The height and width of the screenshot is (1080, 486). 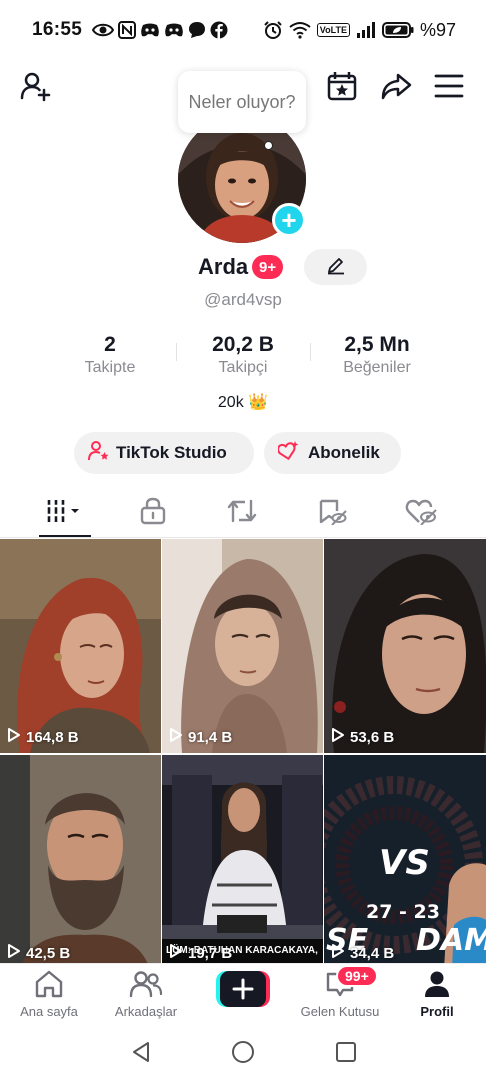 I want to click on note-bubble-text: Neler oluyor?, so click(x=242, y=102).